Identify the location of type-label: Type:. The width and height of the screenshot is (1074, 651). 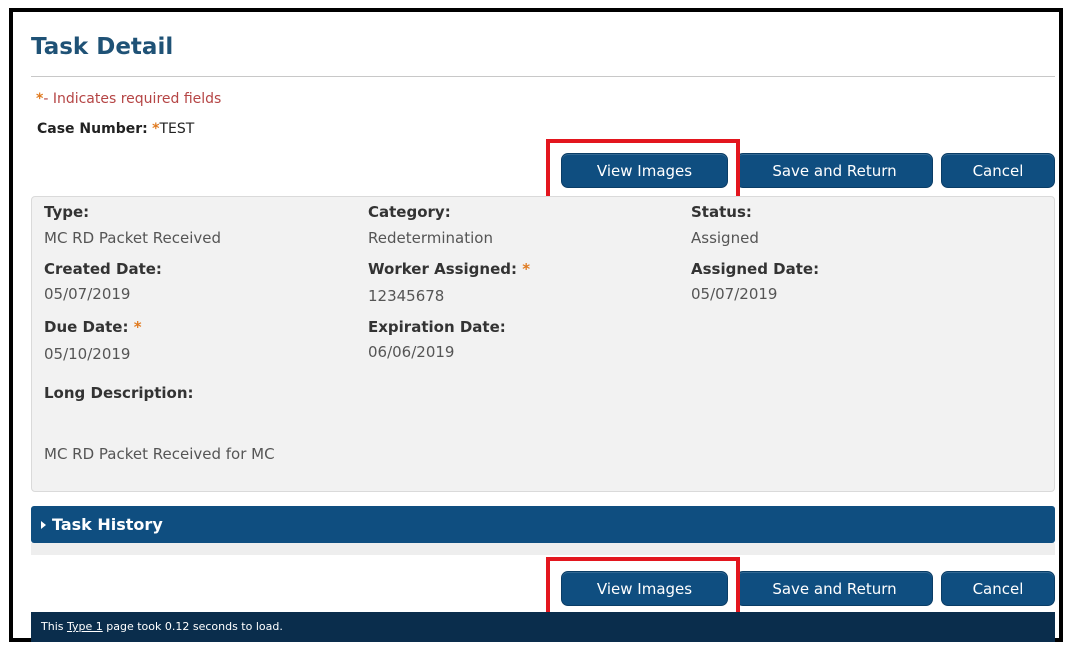
(67, 212).